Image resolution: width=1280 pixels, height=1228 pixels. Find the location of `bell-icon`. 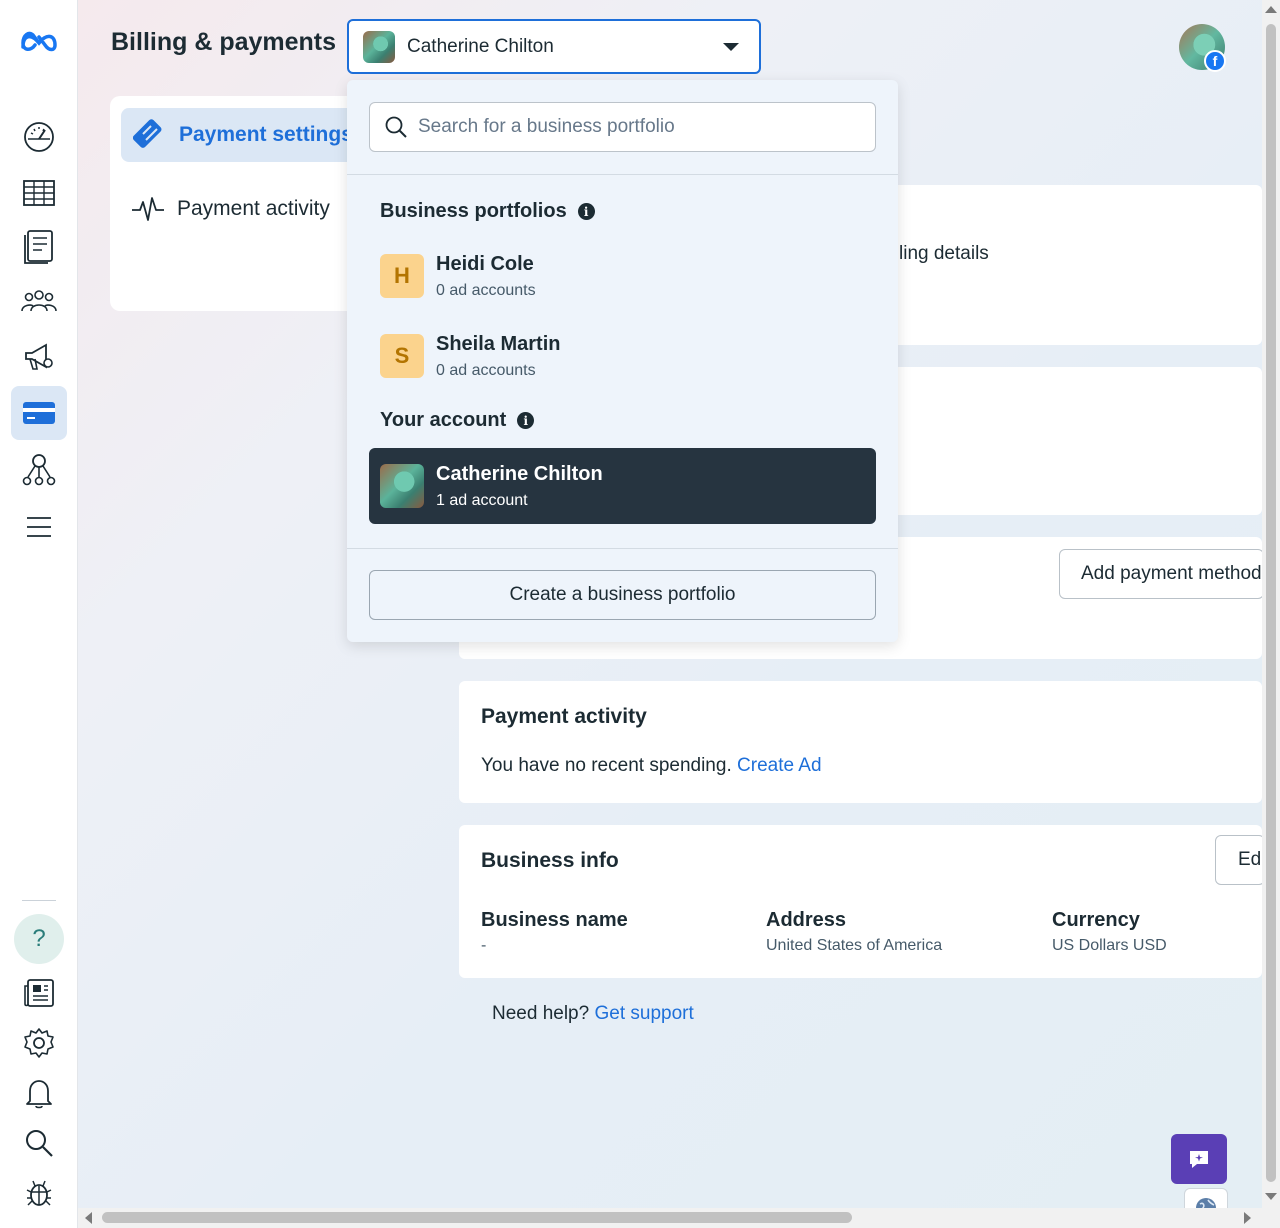

bell-icon is located at coordinates (39, 1093).